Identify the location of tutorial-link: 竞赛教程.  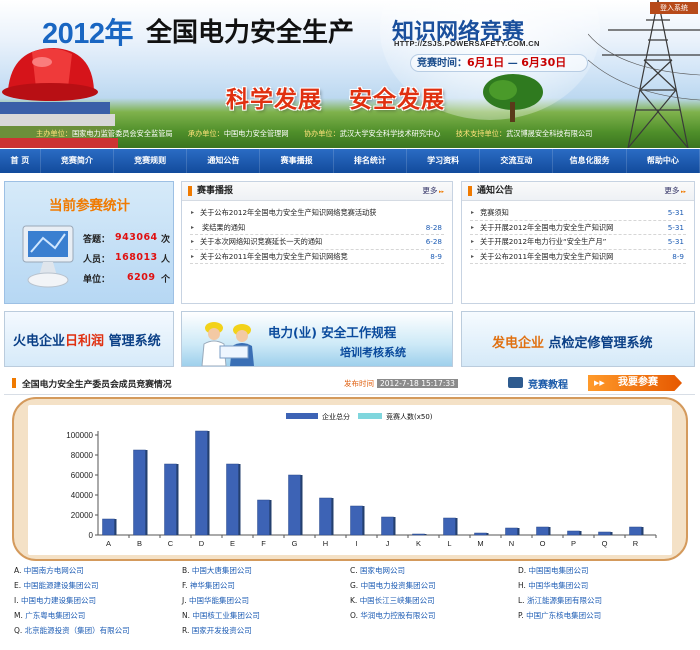
(538, 383).